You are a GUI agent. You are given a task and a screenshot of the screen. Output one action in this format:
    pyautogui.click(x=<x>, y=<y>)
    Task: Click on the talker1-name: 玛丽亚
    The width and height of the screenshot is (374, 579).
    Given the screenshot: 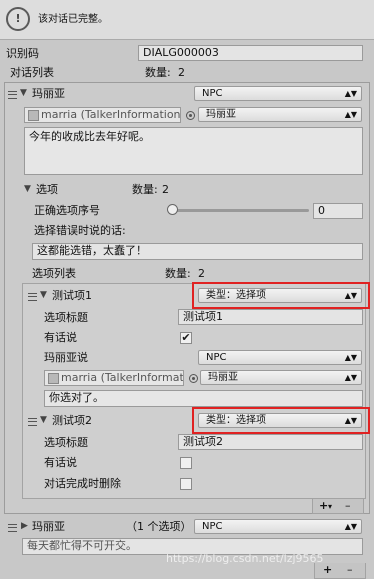 What is the action you would take?
    pyautogui.click(x=48, y=93)
    